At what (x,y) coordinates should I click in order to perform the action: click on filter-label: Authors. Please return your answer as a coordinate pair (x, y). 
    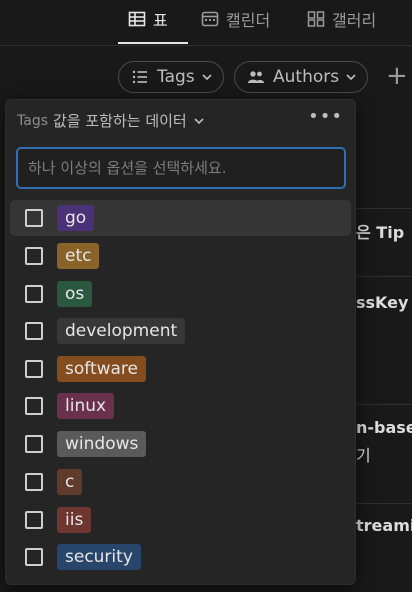
    Looking at the image, I should click on (306, 77).